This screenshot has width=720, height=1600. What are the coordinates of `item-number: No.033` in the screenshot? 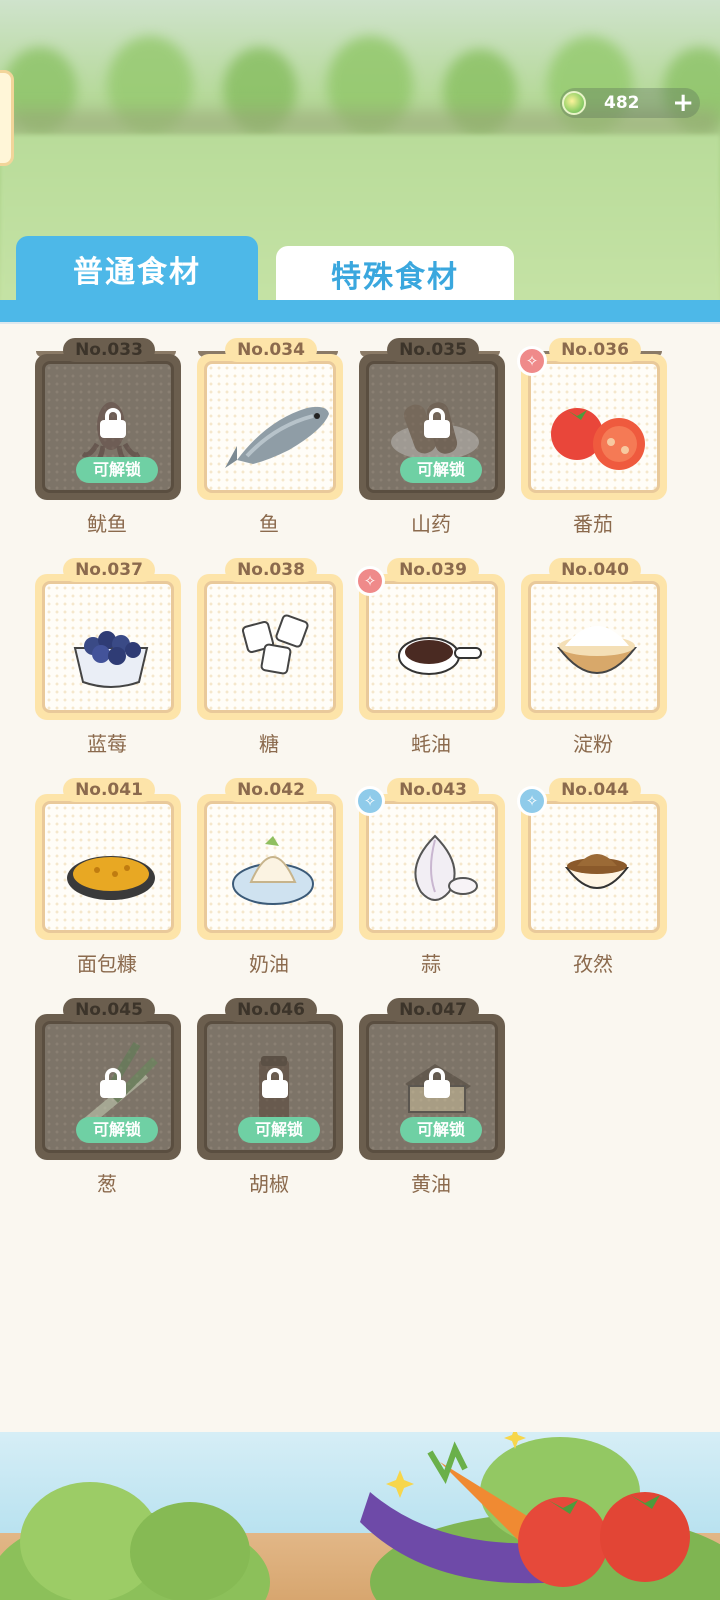 It's located at (109, 350).